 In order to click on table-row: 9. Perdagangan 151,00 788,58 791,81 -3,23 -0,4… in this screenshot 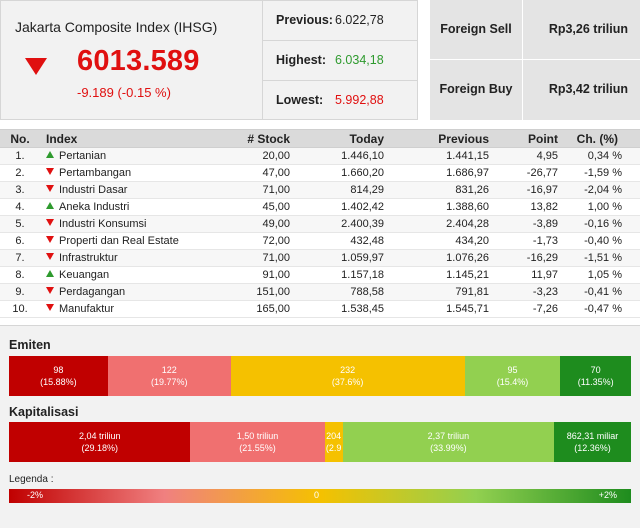, I will do `click(320, 292)`.